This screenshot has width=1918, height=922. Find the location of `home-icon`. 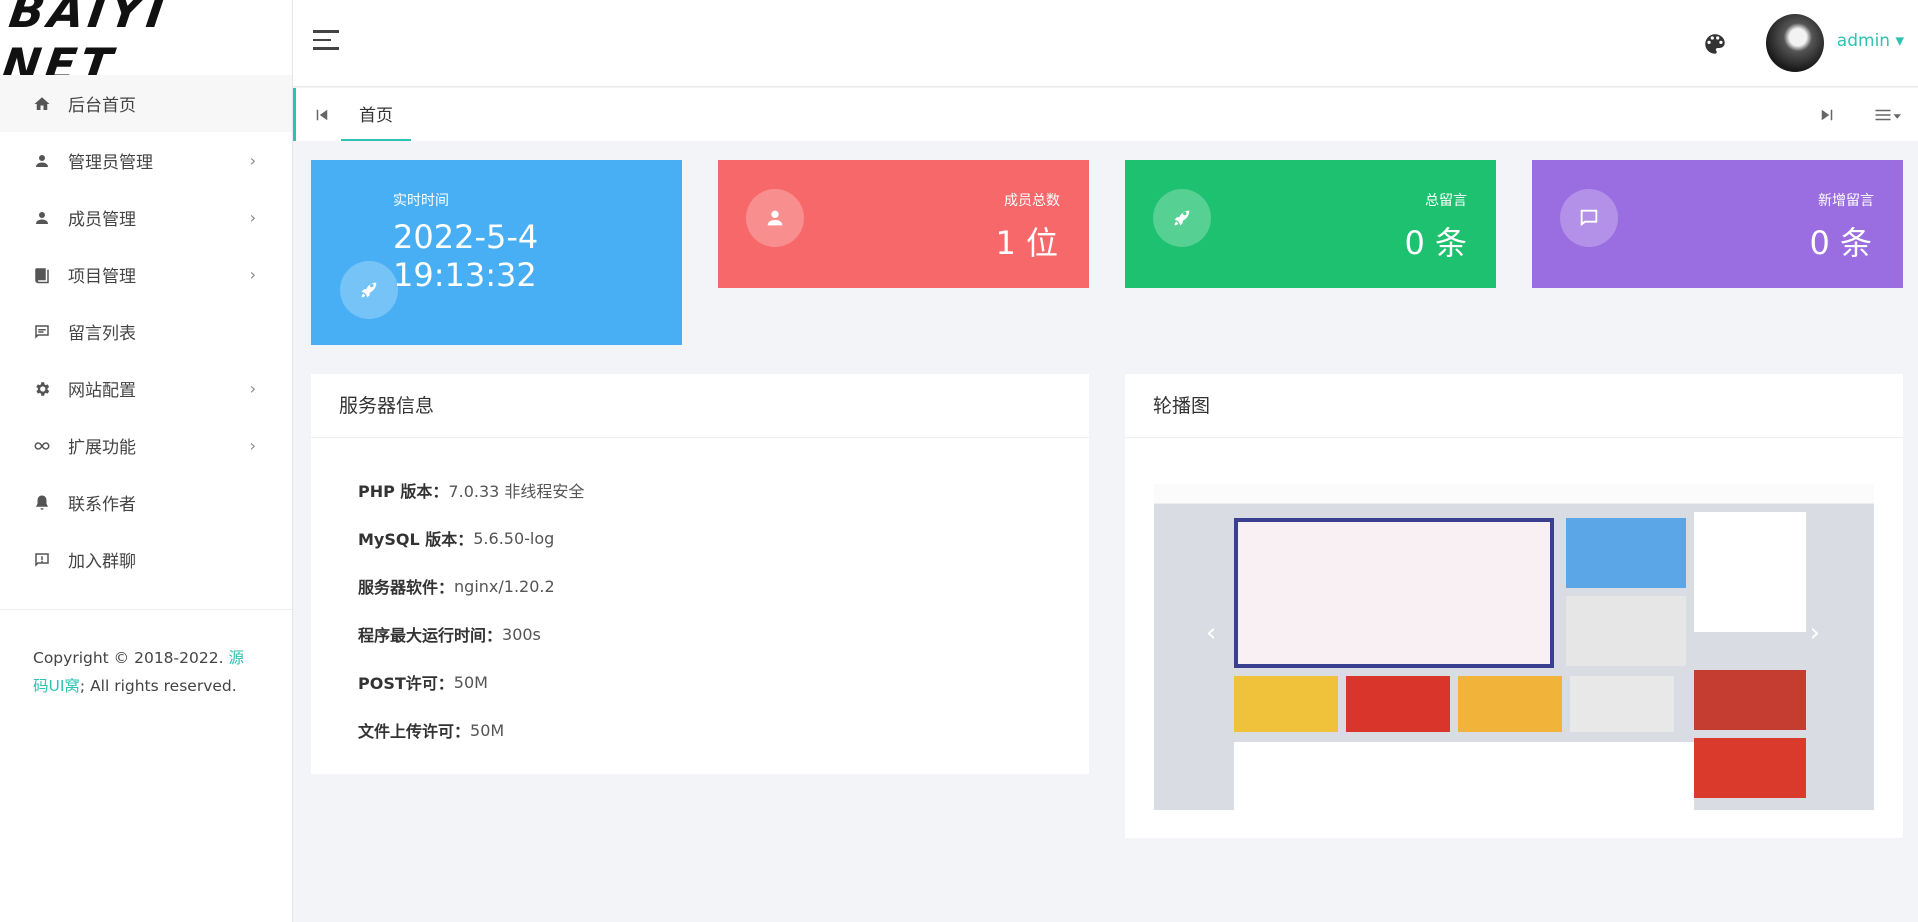

home-icon is located at coordinates (42, 104).